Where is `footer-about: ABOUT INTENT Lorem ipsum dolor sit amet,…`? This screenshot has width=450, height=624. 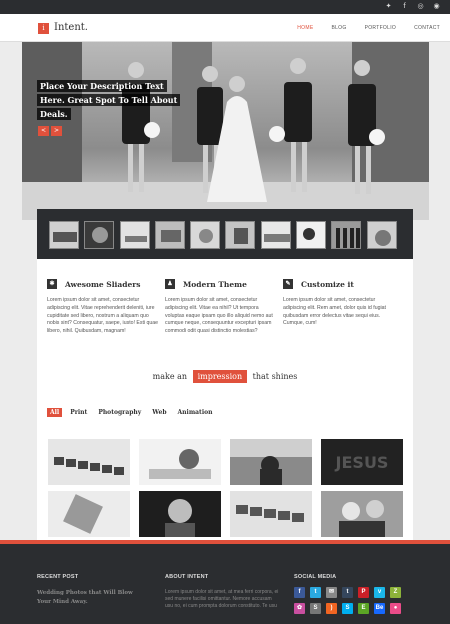
footer-about: ABOUT INTENT Lorem ipsum dolor sit amet,… is located at coordinates (222, 592).